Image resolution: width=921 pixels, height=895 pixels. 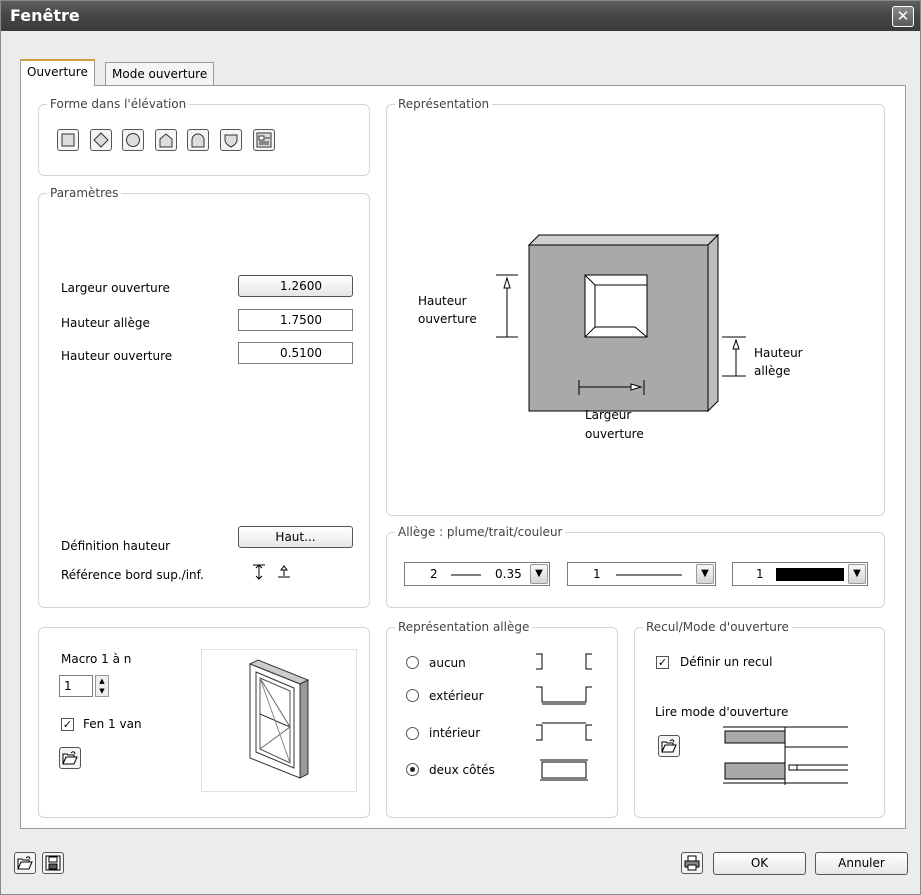 I want to click on reference-bord-label: Référence bord sup./inf., so click(x=132, y=575).